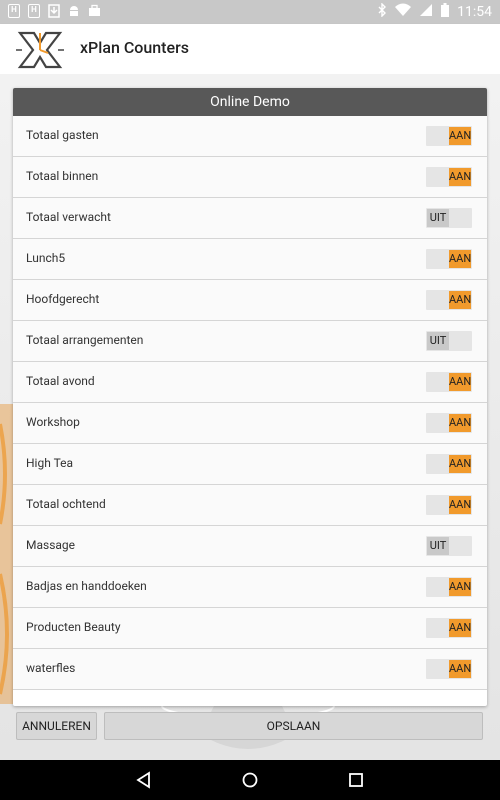 Image resolution: width=500 pixels, height=800 pixels. I want to click on app-bar: xPlan Counters, so click(250, 49).